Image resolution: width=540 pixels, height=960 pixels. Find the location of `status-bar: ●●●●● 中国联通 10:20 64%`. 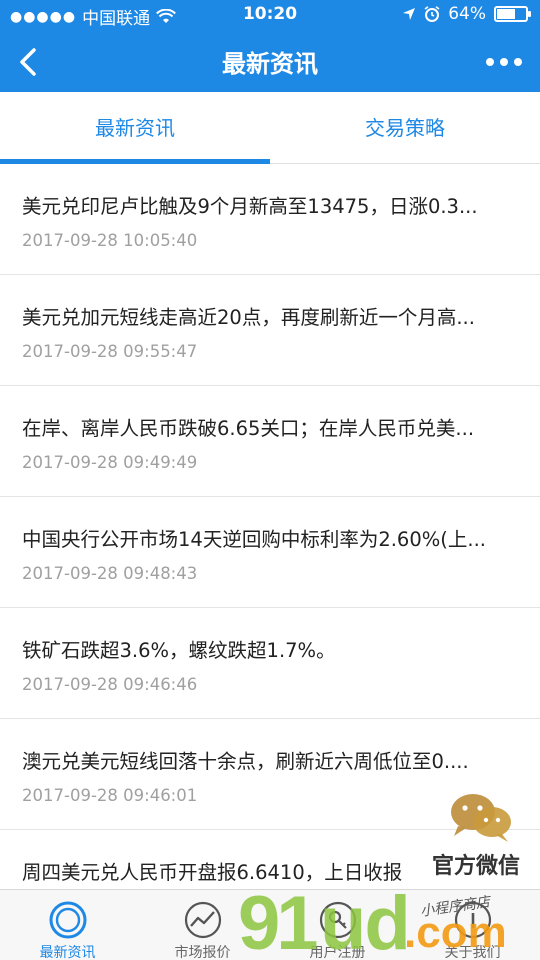

status-bar: ●●●●● 中国联通 10:20 64% is located at coordinates (270, 15).